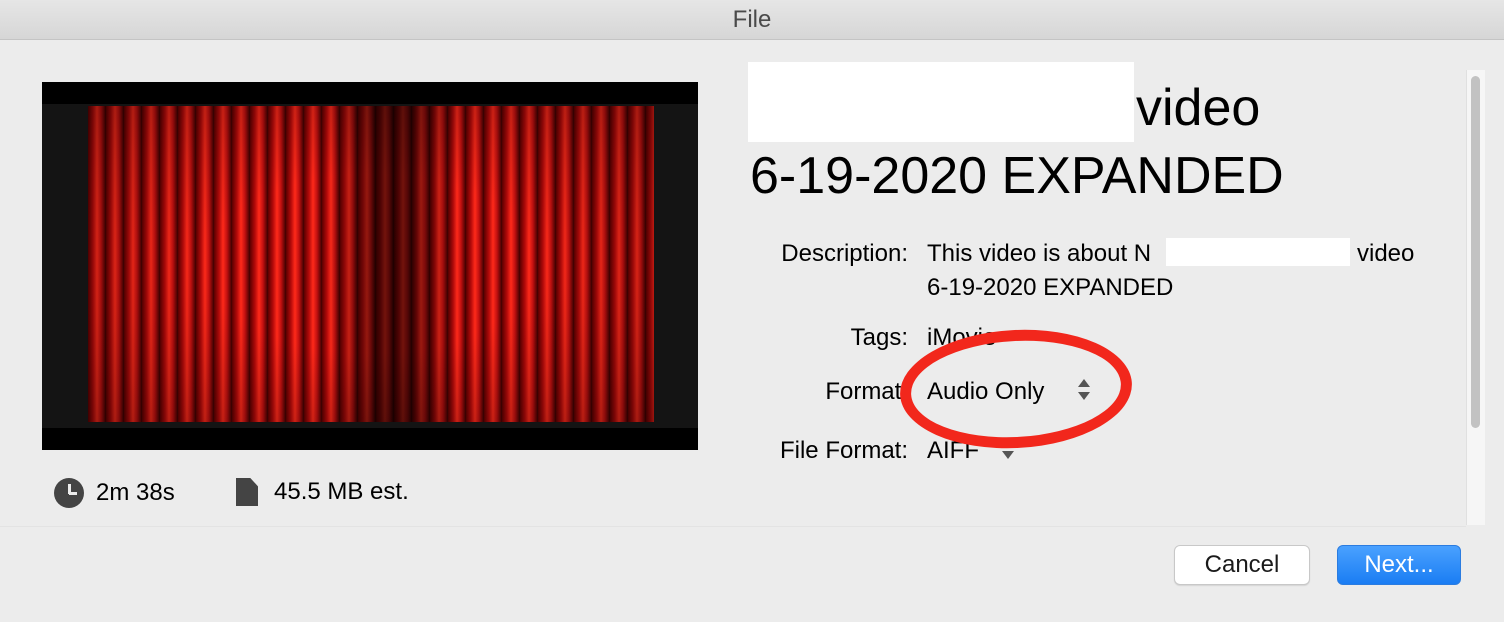  I want to click on file-format-label: File Format:, so click(843, 450).